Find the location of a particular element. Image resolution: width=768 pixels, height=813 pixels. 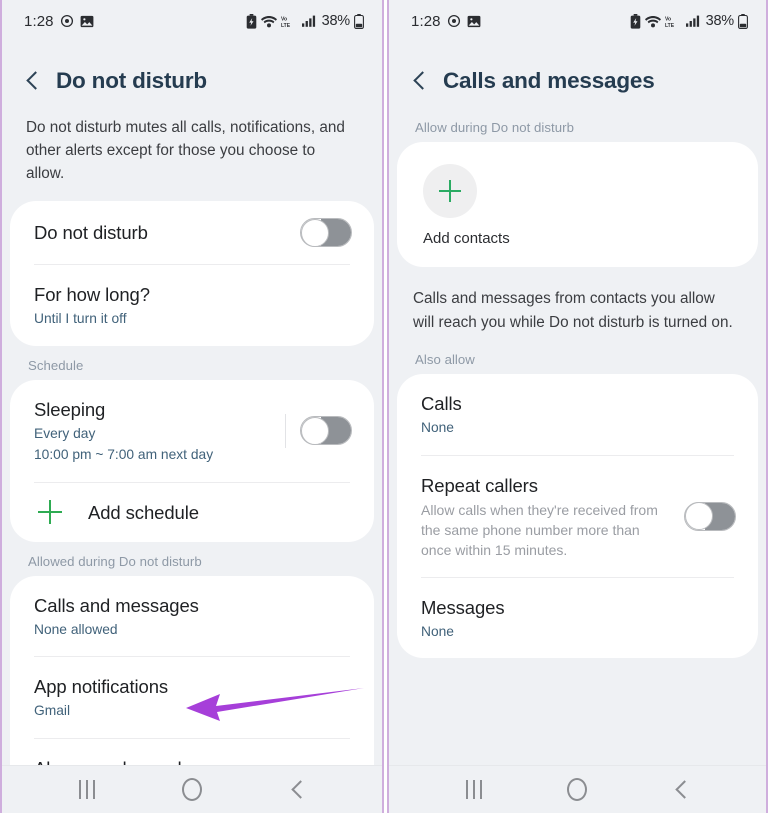

row-title: Alarms and sounds is located at coordinates (193, 761).